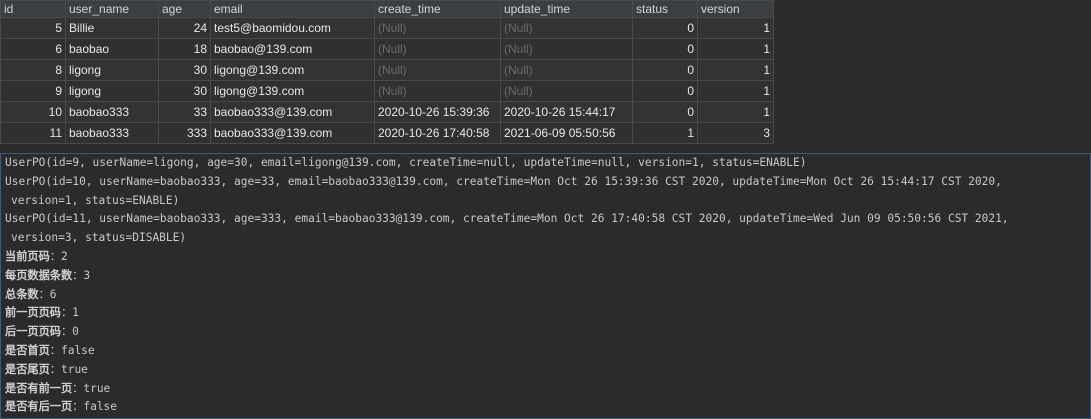 This screenshot has width=1091, height=419. Describe the element at coordinates (566, 9) in the screenshot. I see `column-header-update-time: update_time` at that location.